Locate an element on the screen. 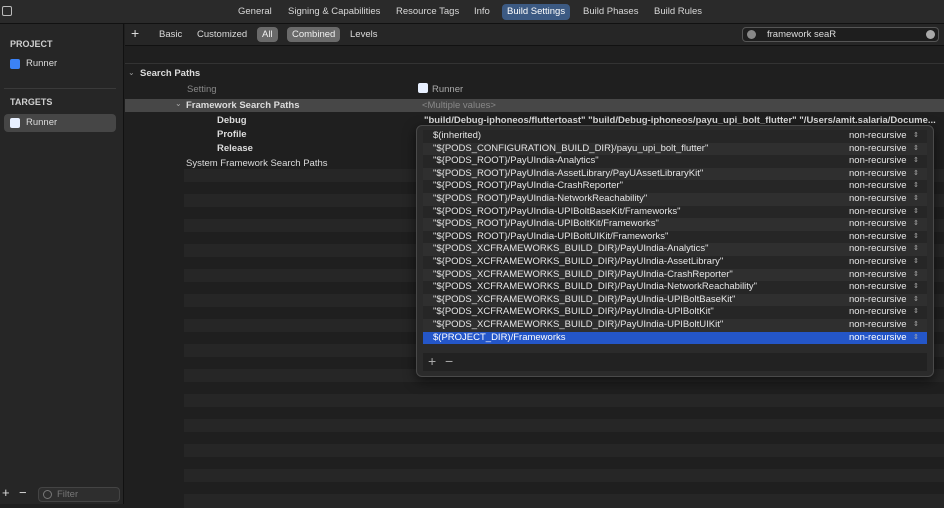 The width and height of the screenshot is (944, 508). tab-general: General is located at coordinates (255, 12).